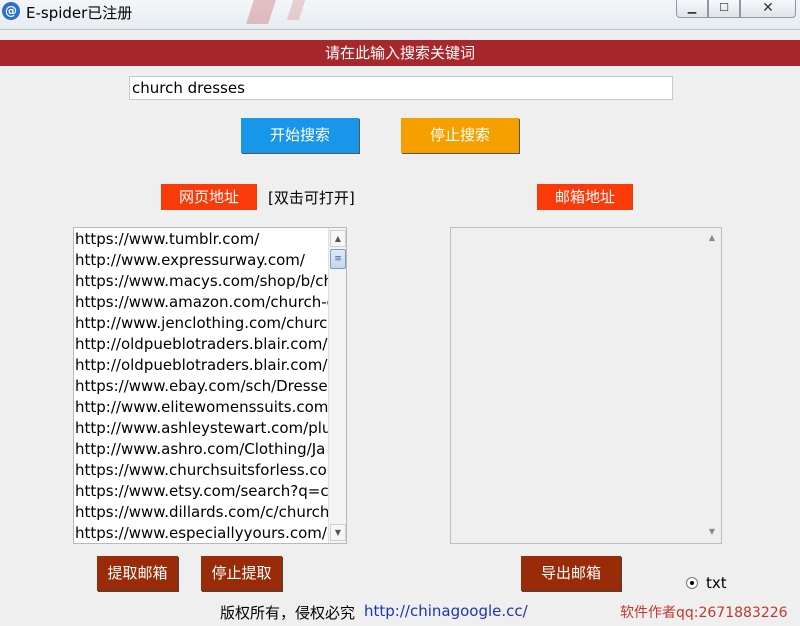  What do you see at coordinates (585, 197) in the screenshot?
I see `email-list-label: 邮箱地址` at bounding box center [585, 197].